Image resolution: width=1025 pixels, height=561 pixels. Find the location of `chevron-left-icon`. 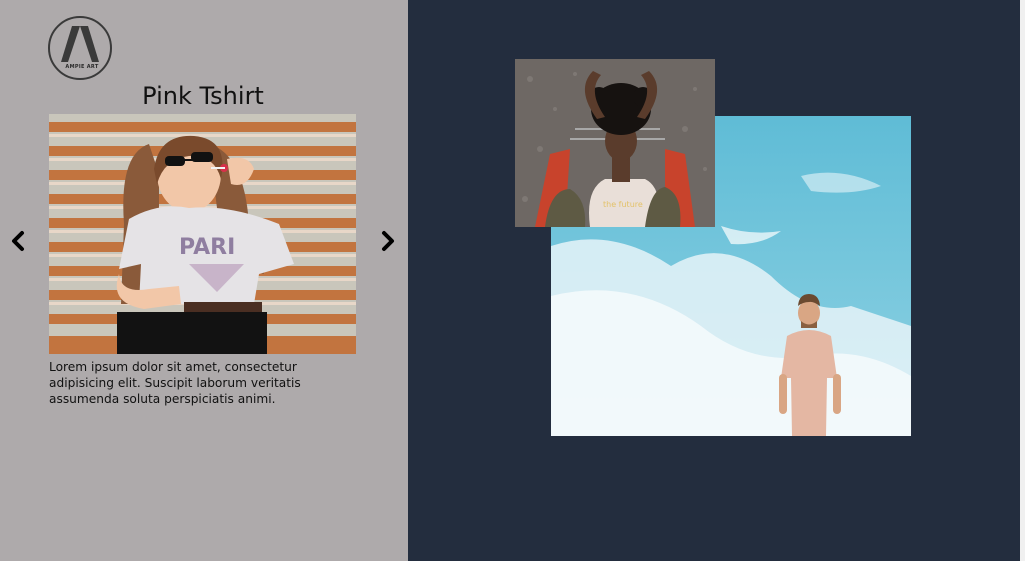

chevron-left-icon is located at coordinates (18, 241).